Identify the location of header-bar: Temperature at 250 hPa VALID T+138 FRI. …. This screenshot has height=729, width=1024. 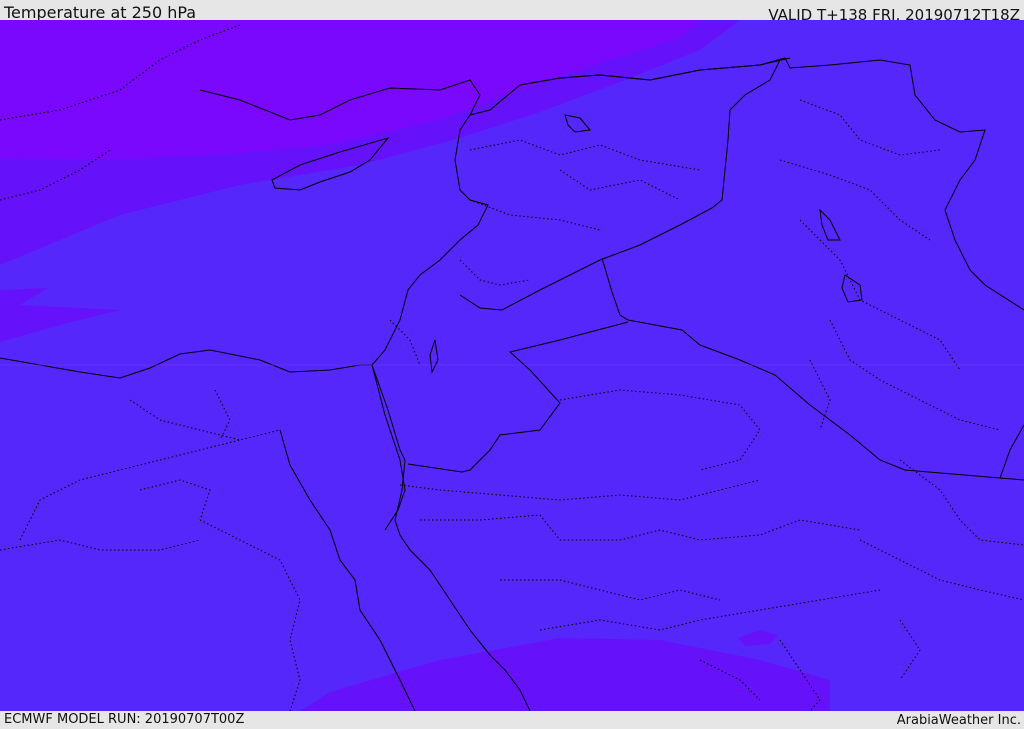
(512, 12).